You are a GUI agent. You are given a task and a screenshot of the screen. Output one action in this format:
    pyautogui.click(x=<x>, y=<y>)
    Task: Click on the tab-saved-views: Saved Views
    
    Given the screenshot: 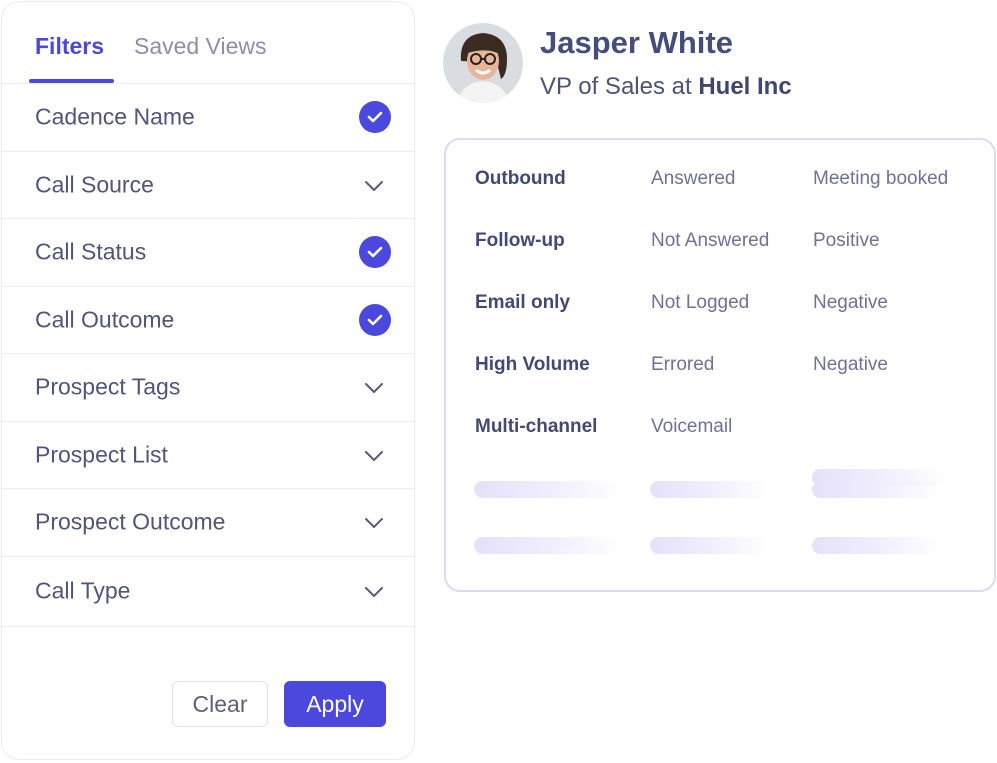 What is the action you would take?
    pyautogui.click(x=200, y=46)
    